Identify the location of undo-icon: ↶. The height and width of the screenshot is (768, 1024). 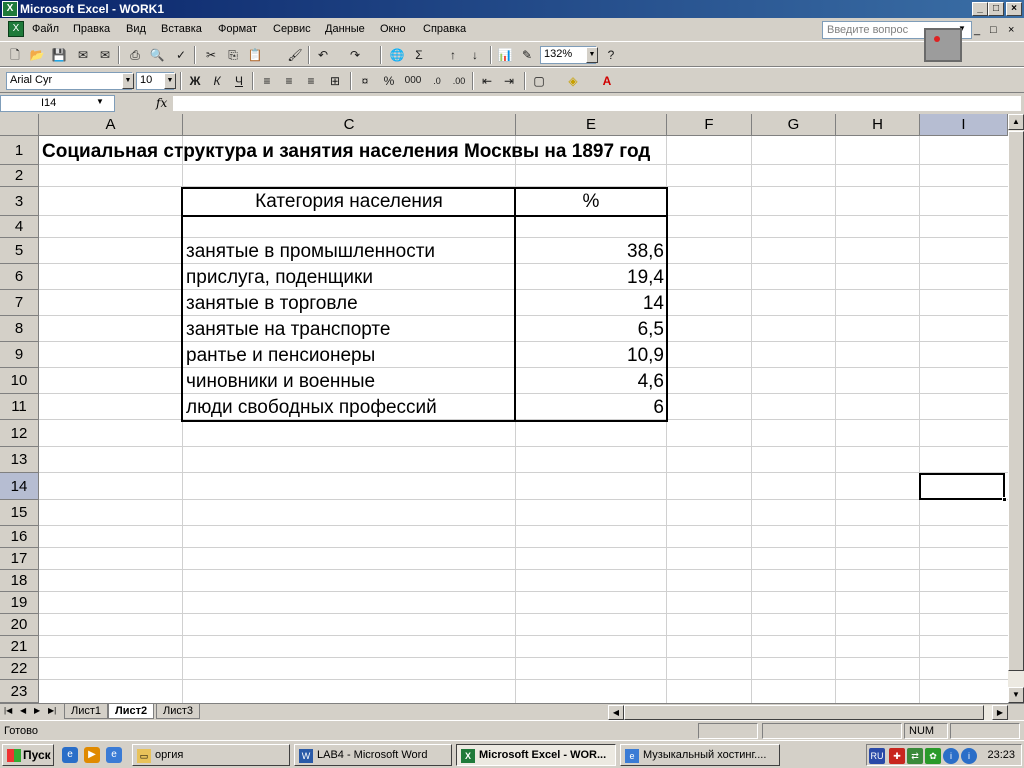
(323, 55).